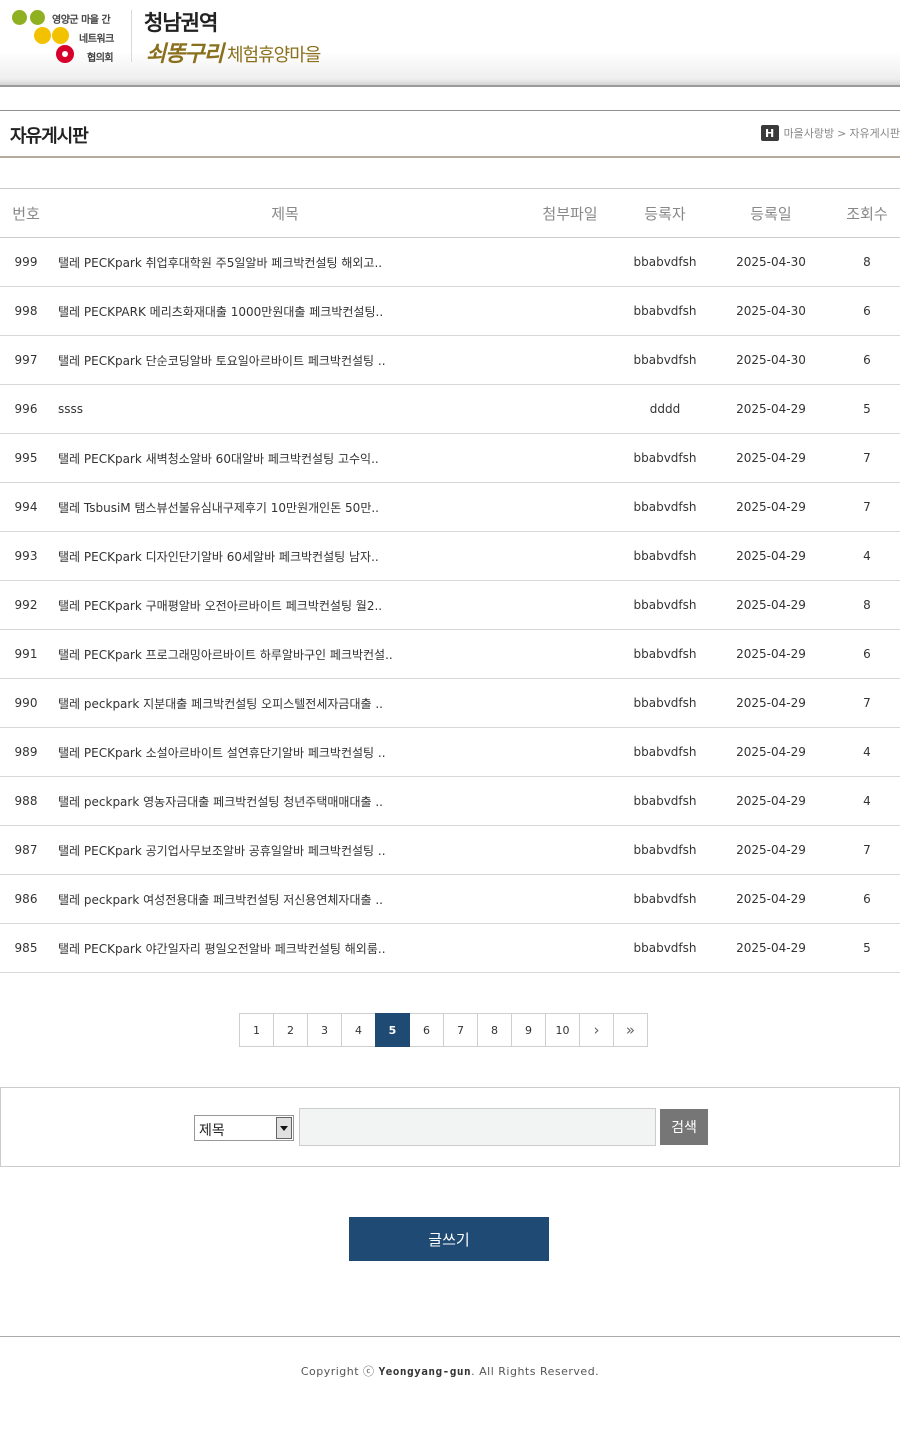  Describe the element at coordinates (684, 1127) in the screenshot. I see `search-button: 검색` at that location.